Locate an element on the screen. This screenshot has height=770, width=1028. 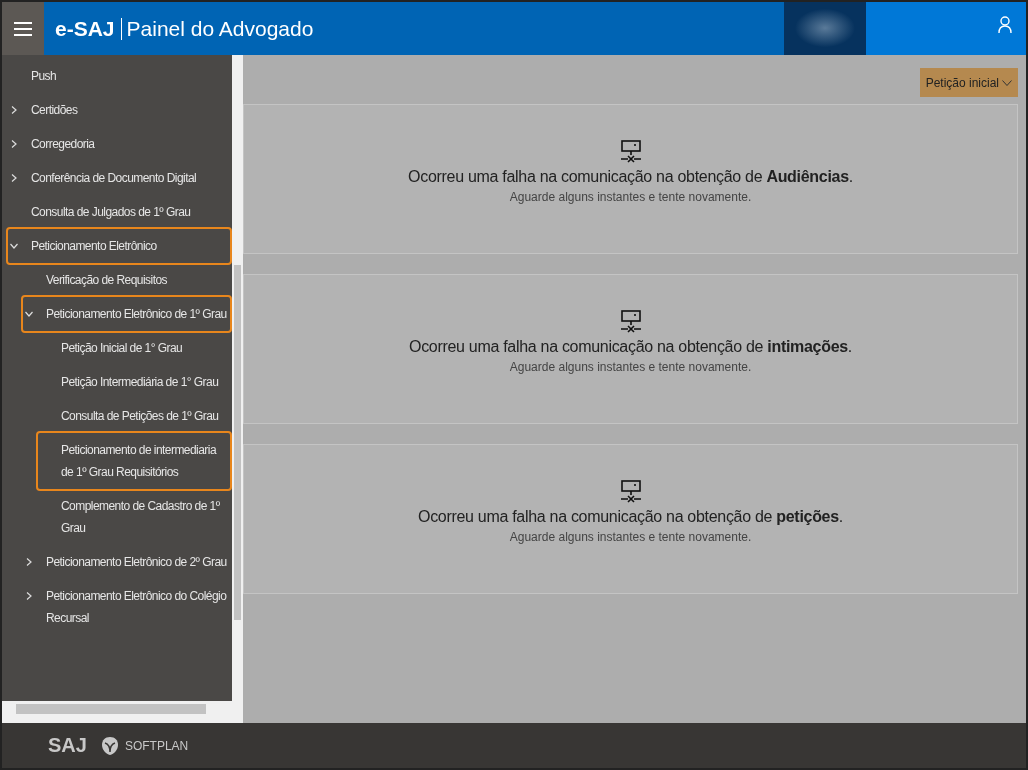
menu-item: Peticionamento Eletrônico is located at coordinates (119, 246).